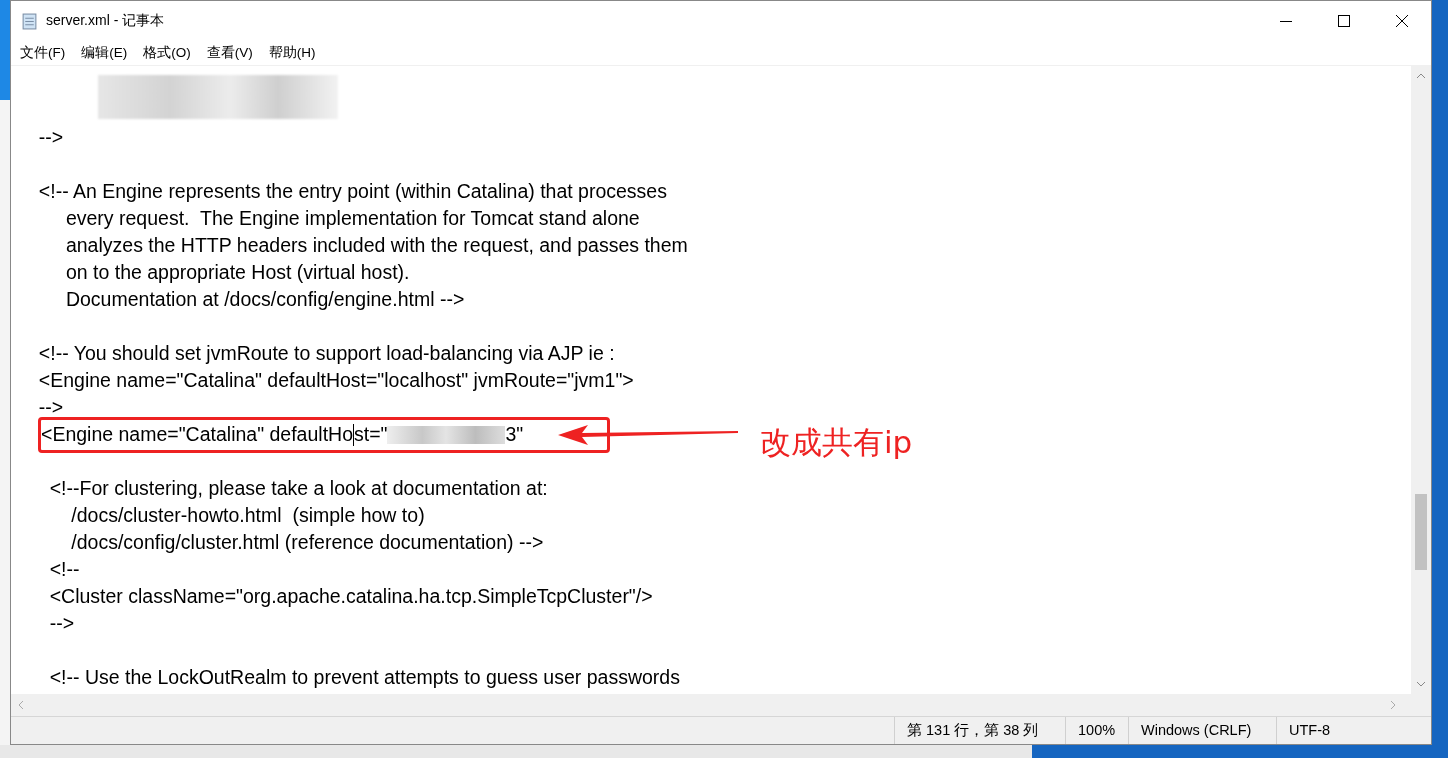  Describe the element at coordinates (350, 596) in the screenshot. I see `code-line: <Cluster className="org.apache.catalina.ha.tcp.SimpleTcpCluster"/>` at that location.